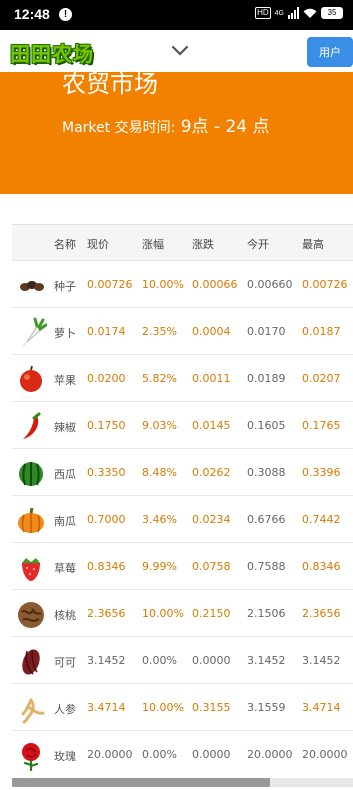 Image resolution: width=353 pixels, height=790 pixels. What do you see at coordinates (266, 519) in the screenshot?
I see `item-open: 0.6766` at bounding box center [266, 519].